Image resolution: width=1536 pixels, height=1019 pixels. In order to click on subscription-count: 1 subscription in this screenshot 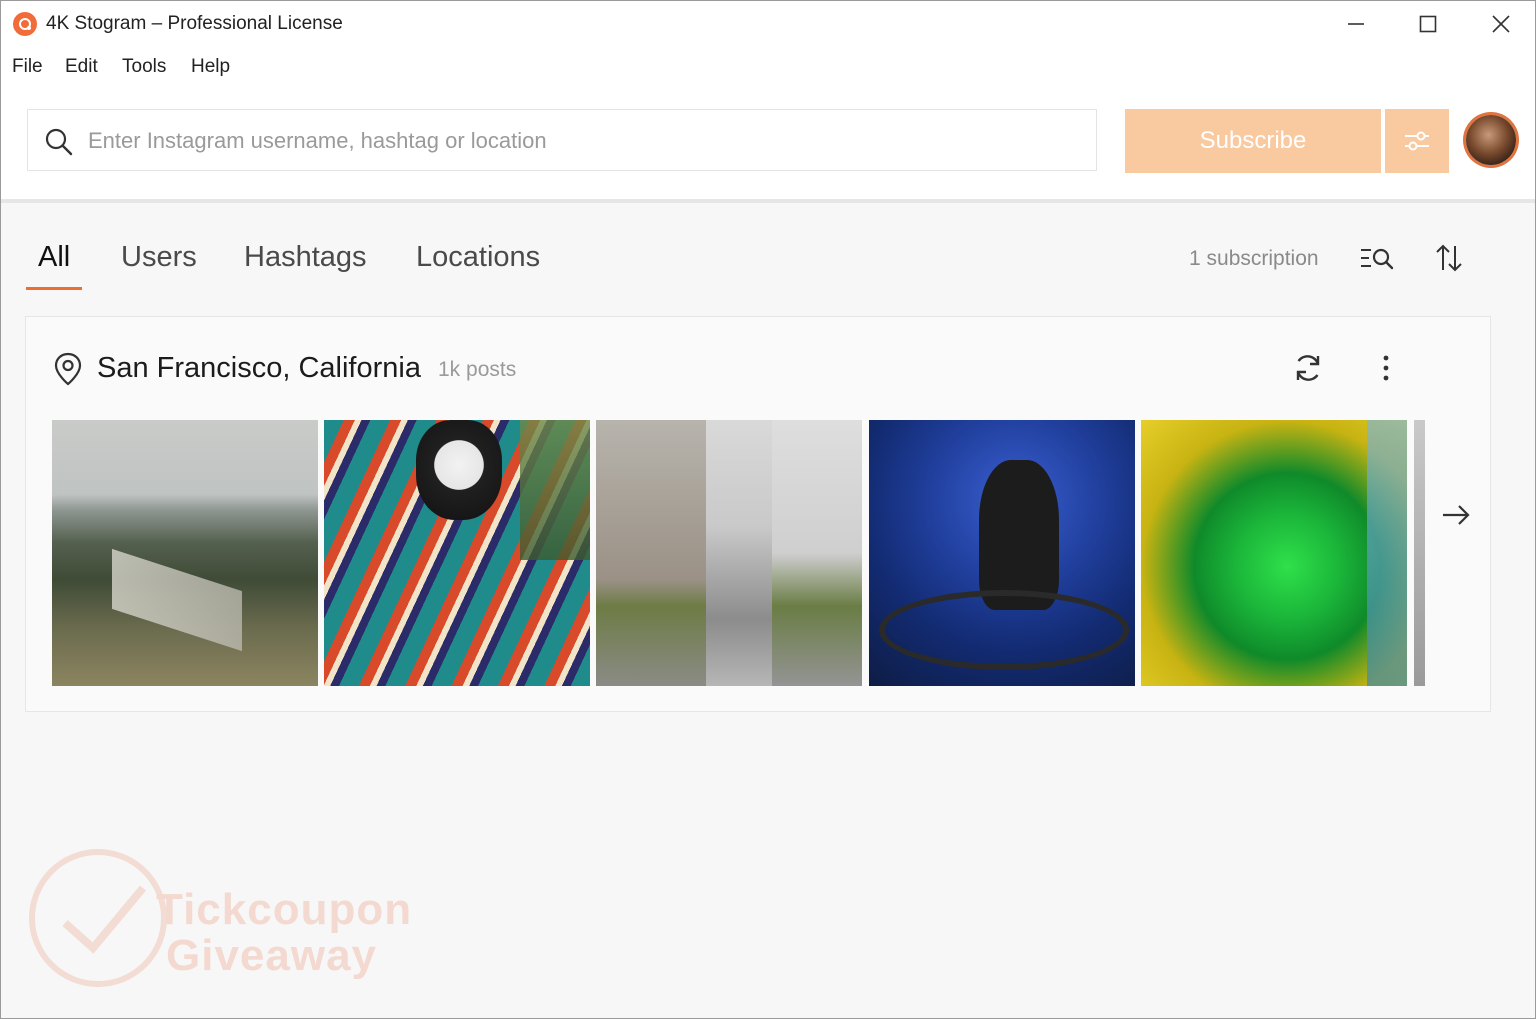, I will do `click(1254, 258)`.